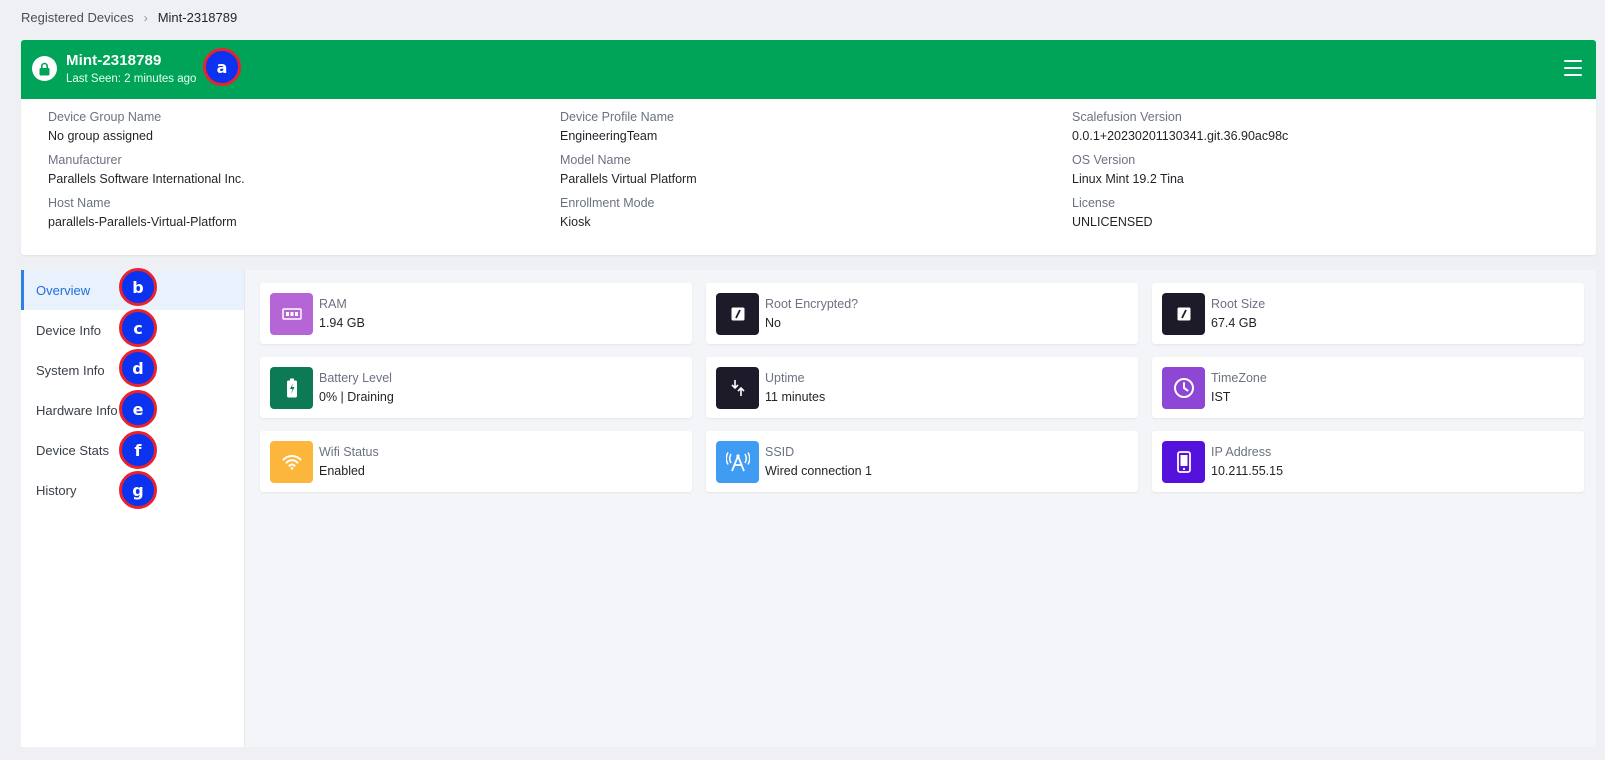  I want to click on info-label: Model Name, so click(595, 160).